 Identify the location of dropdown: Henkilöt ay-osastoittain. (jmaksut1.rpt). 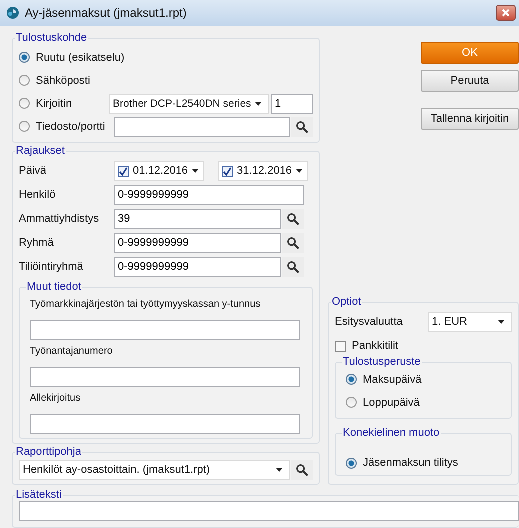
(154, 470).